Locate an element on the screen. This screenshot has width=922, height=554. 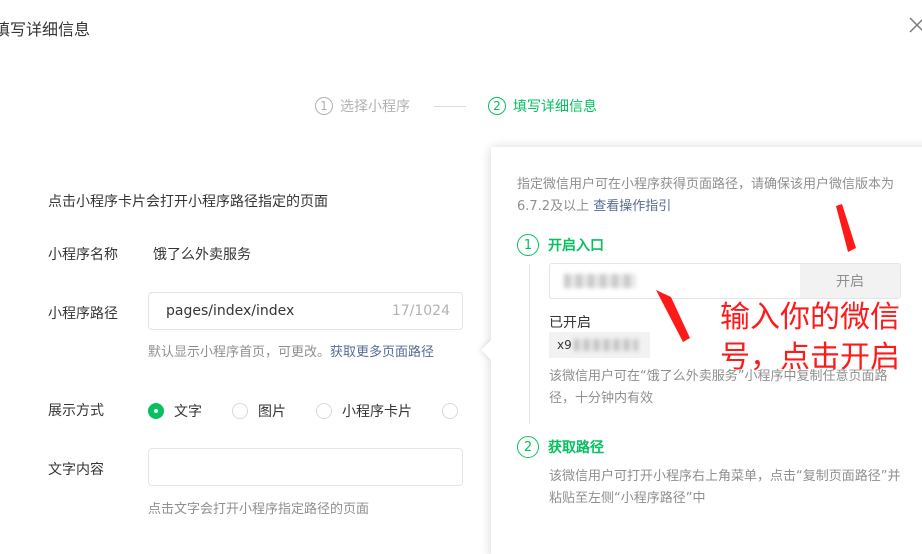
radio-label: 文字 is located at coordinates (188, 412).